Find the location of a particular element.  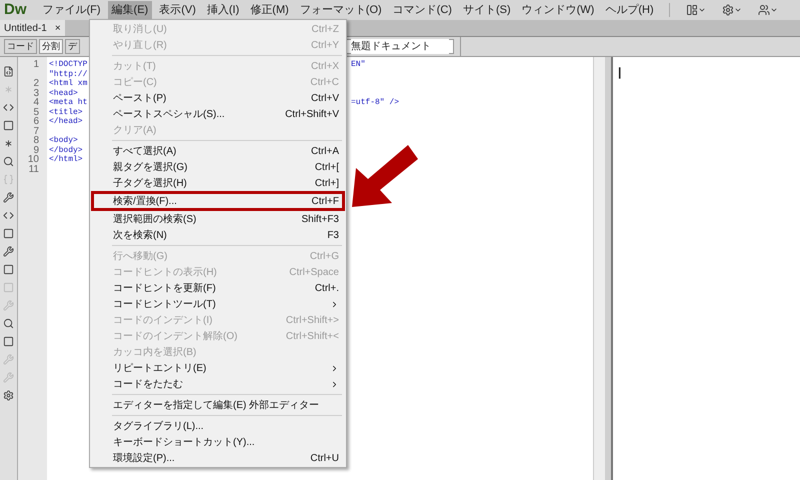

code-text: <body> is located at coordinates (63, 140).